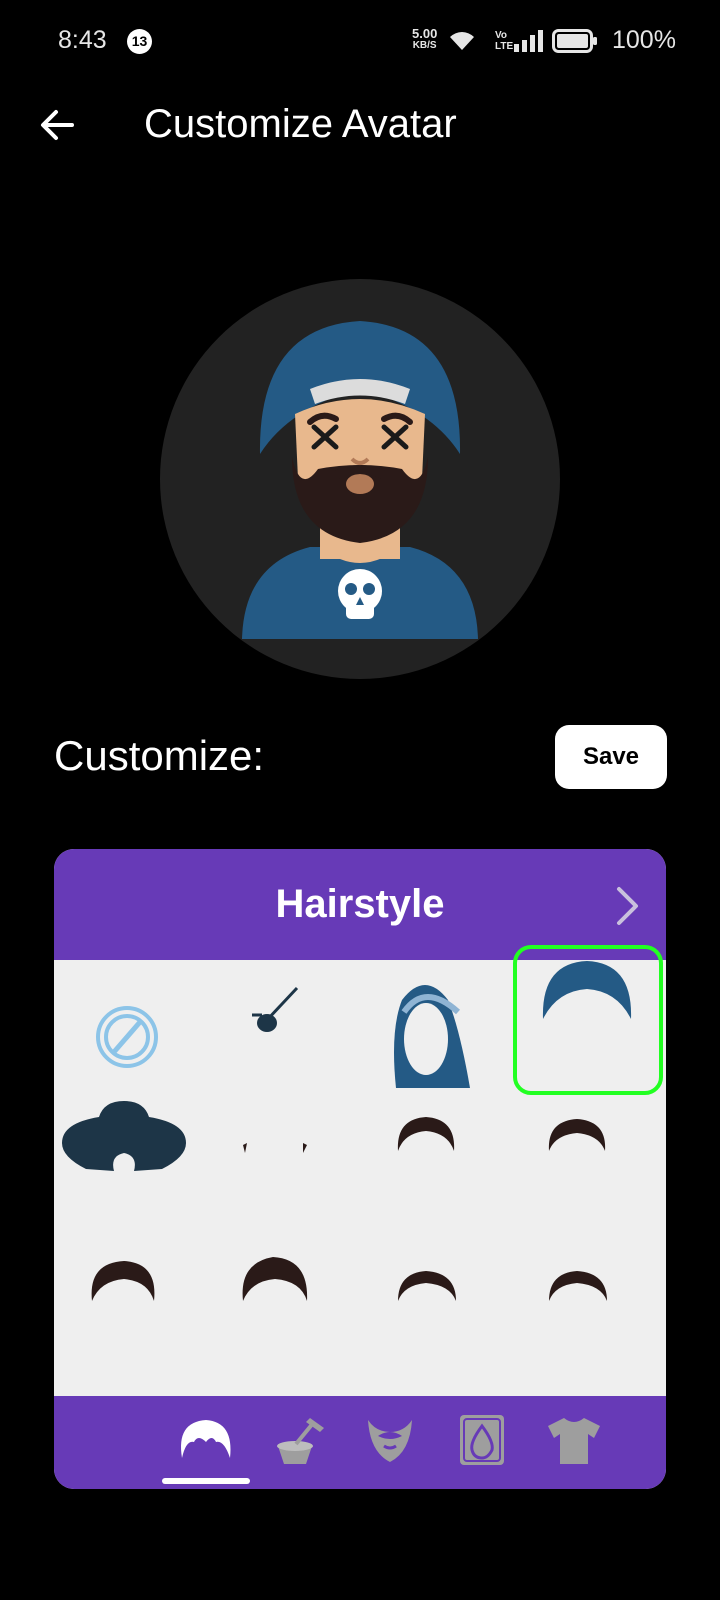  Describe the element at coordinates (206, 1440) in the screenshot. I see `hairstyle-icon` at that location.